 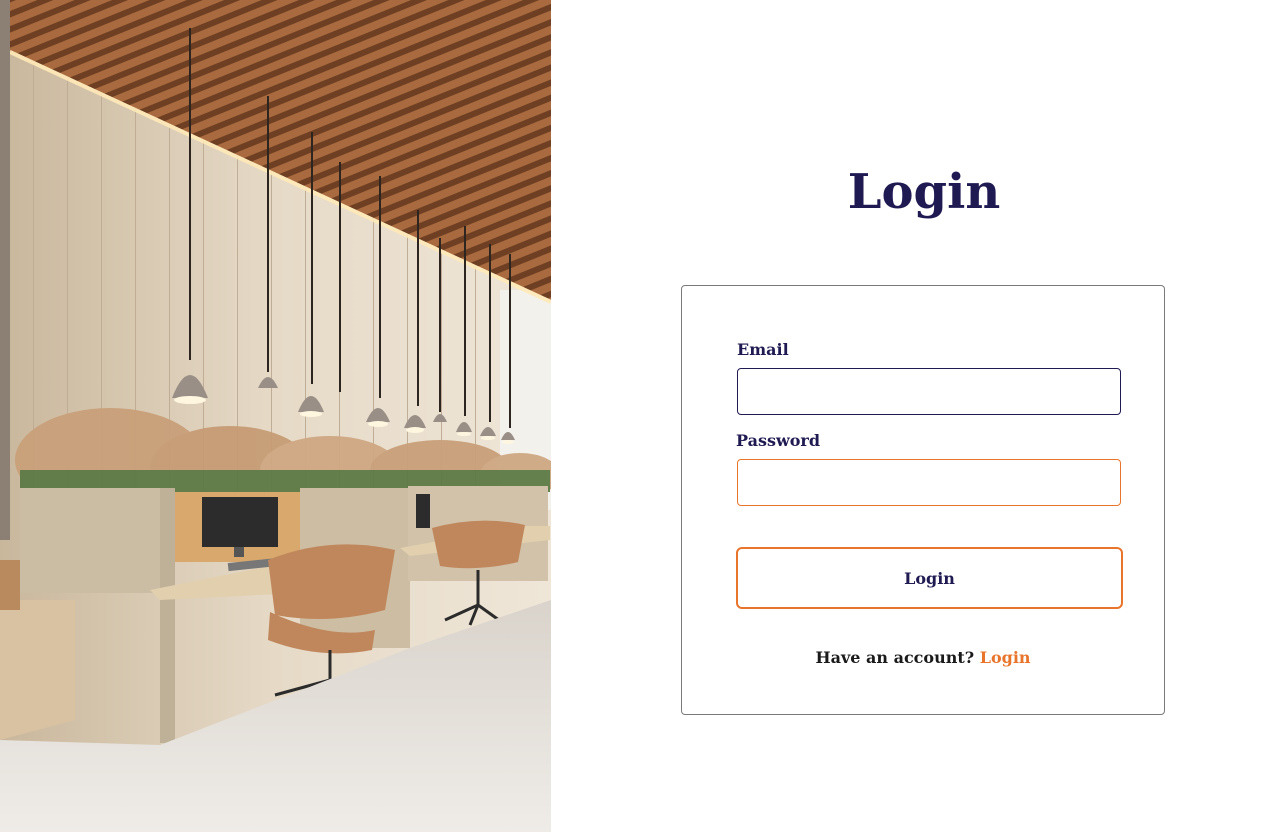 I want to click on email-input, so click(x=929, y=391).